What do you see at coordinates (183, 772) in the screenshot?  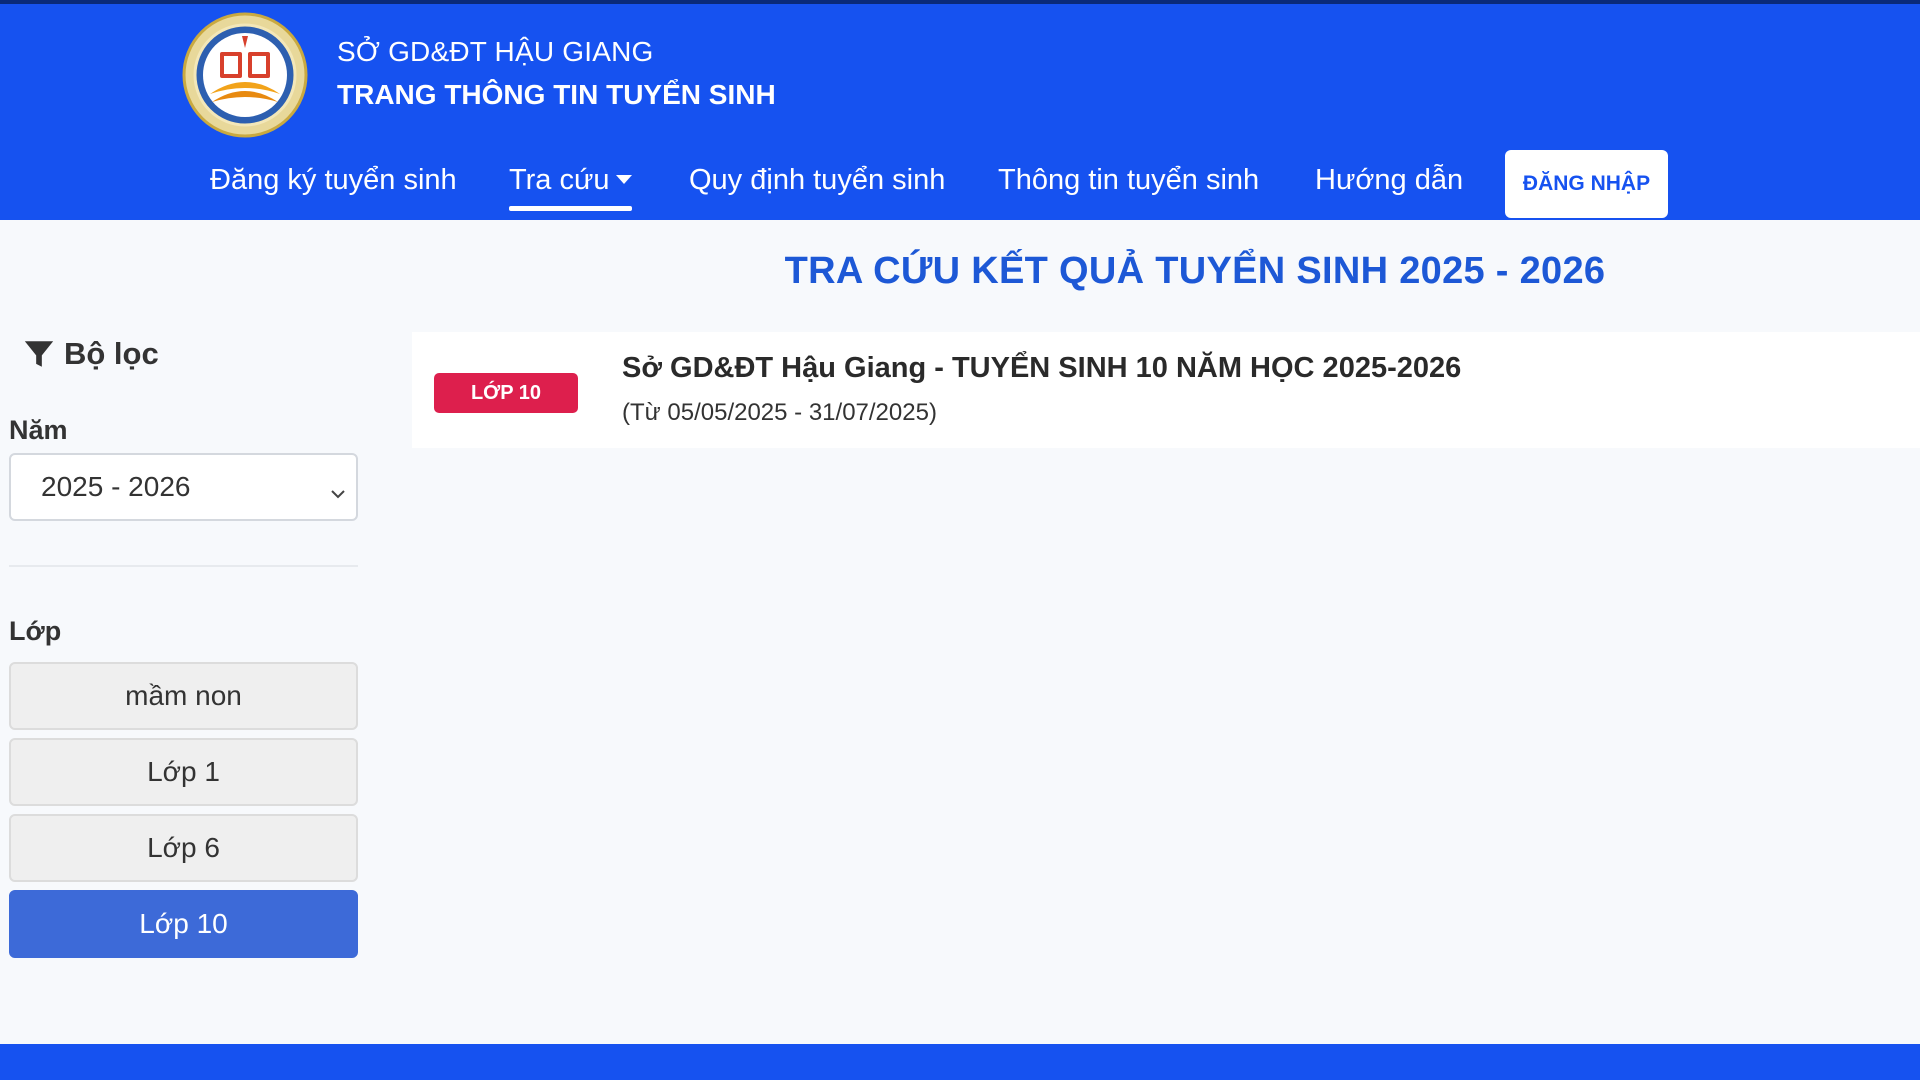 I see `class-button-grade-1: Lớp 1` at bounding box center [183, 772].